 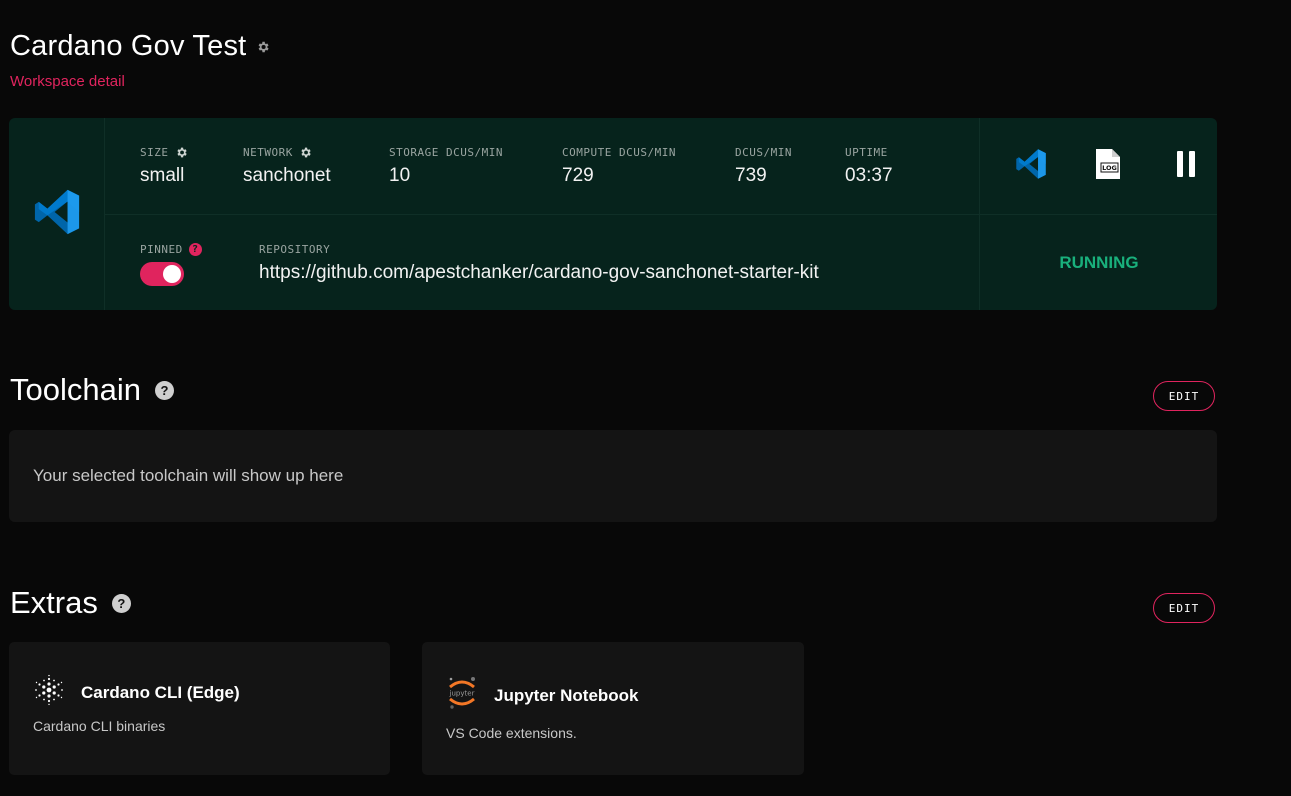 I want to click on stat-label: UPTIME, so click(x=866, y=152).